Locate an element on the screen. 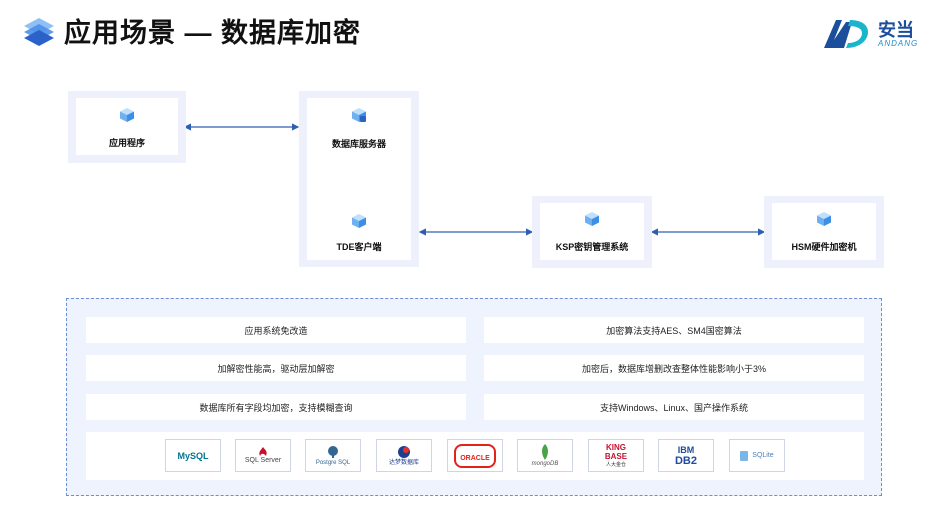 This screenshot has height=530, width=950. dameng-mark-icon is located at coordinates (404, 451).